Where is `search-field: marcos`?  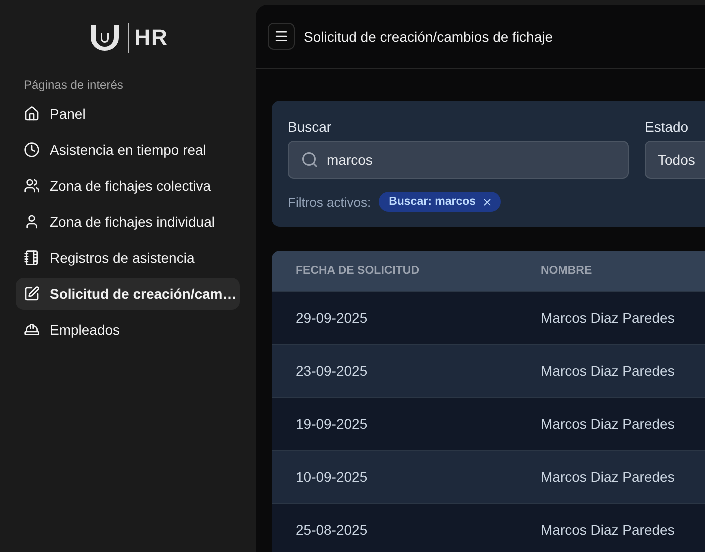 search-field: marcos is located at coordinates (458, 160).